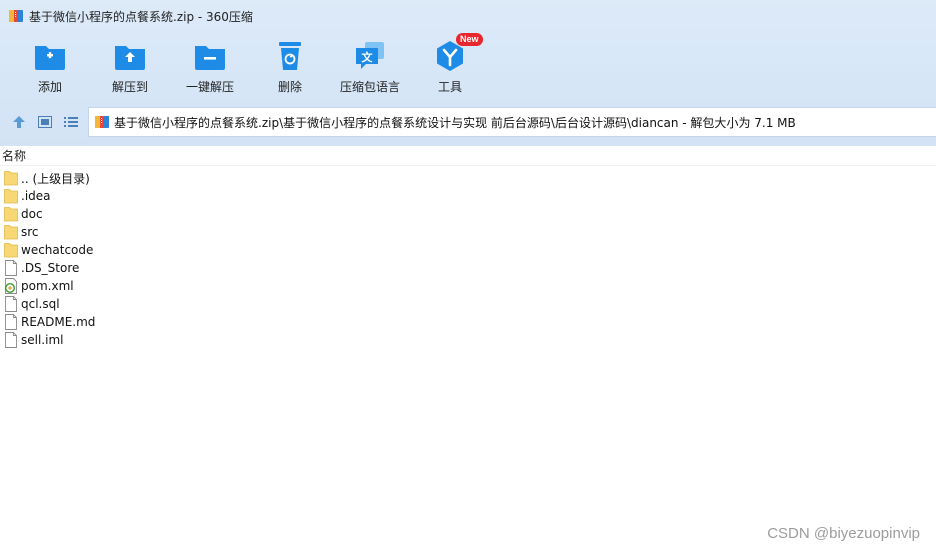  What do you see at coordinates (468, 268) in the screenshot?
I see `file-row-ds-store: .DS_Store` at bounding box center [468, 268].